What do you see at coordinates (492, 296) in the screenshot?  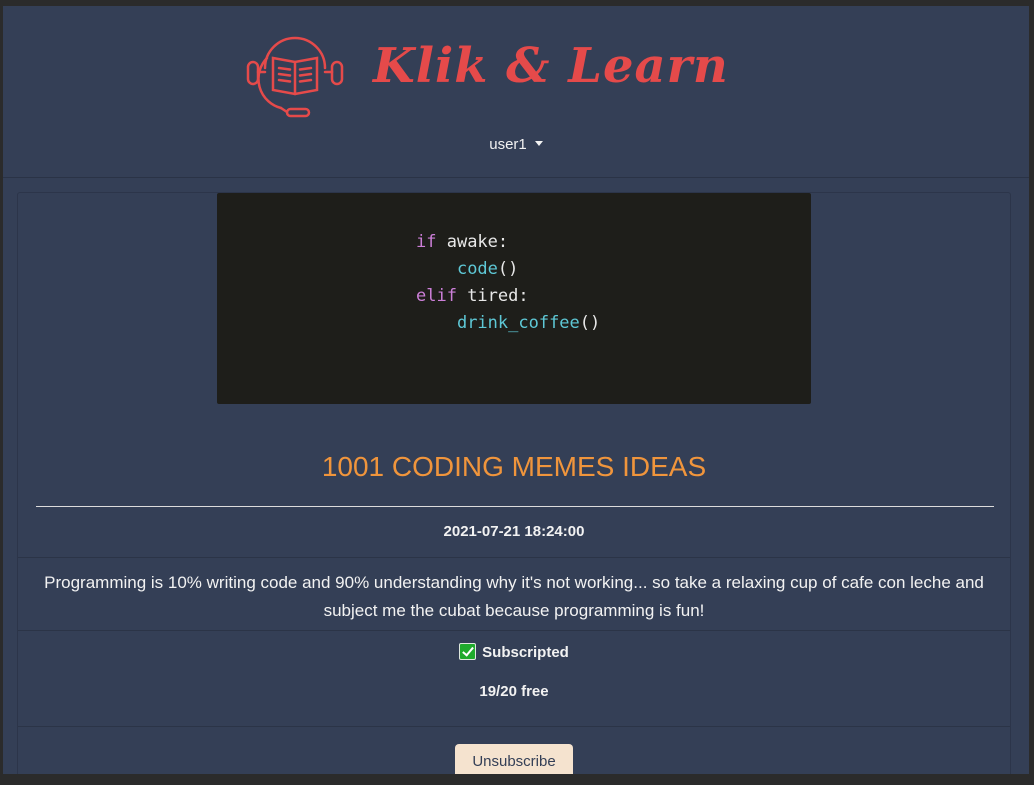 I see `code-text: tired:` at bounding box center [492, 296].